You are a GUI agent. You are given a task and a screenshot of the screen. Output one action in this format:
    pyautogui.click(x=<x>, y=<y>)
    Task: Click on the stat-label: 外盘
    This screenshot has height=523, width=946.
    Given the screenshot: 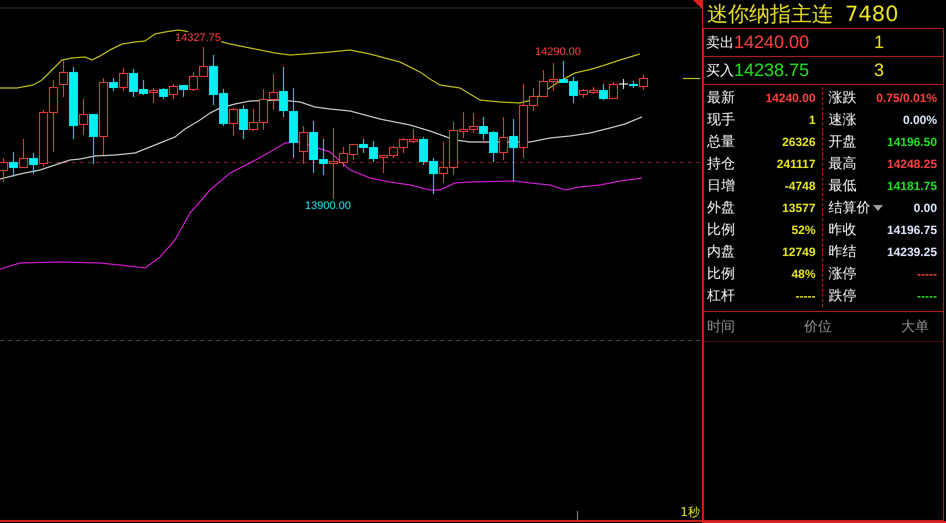 What is the action you would take?
    pyautogui.click(x=721, y=208)
    